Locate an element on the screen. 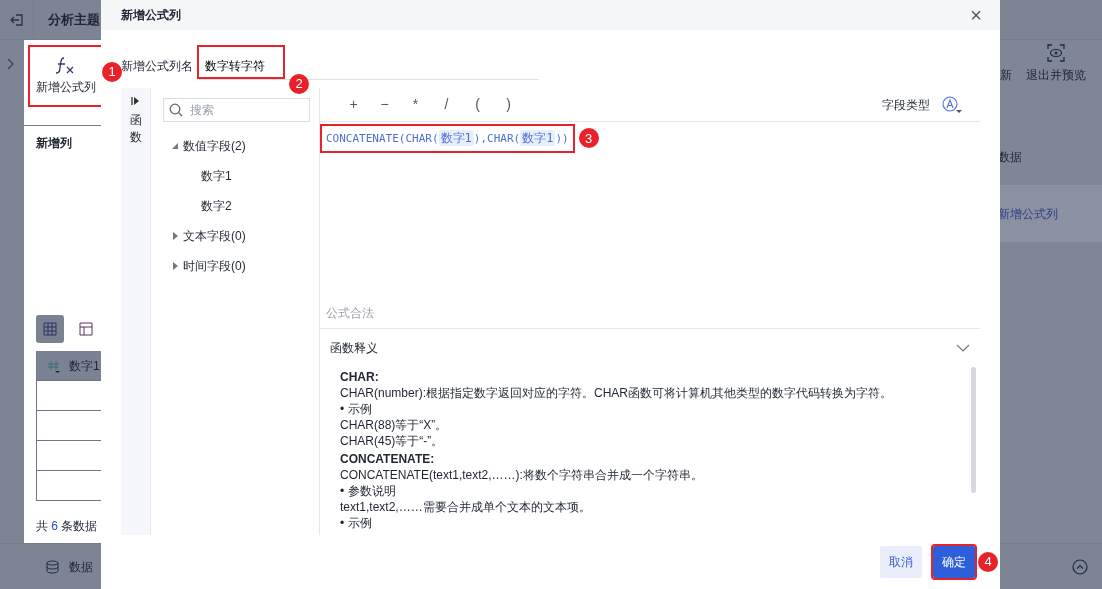  column-name: 数字1 is located at coordinates (84, 366).